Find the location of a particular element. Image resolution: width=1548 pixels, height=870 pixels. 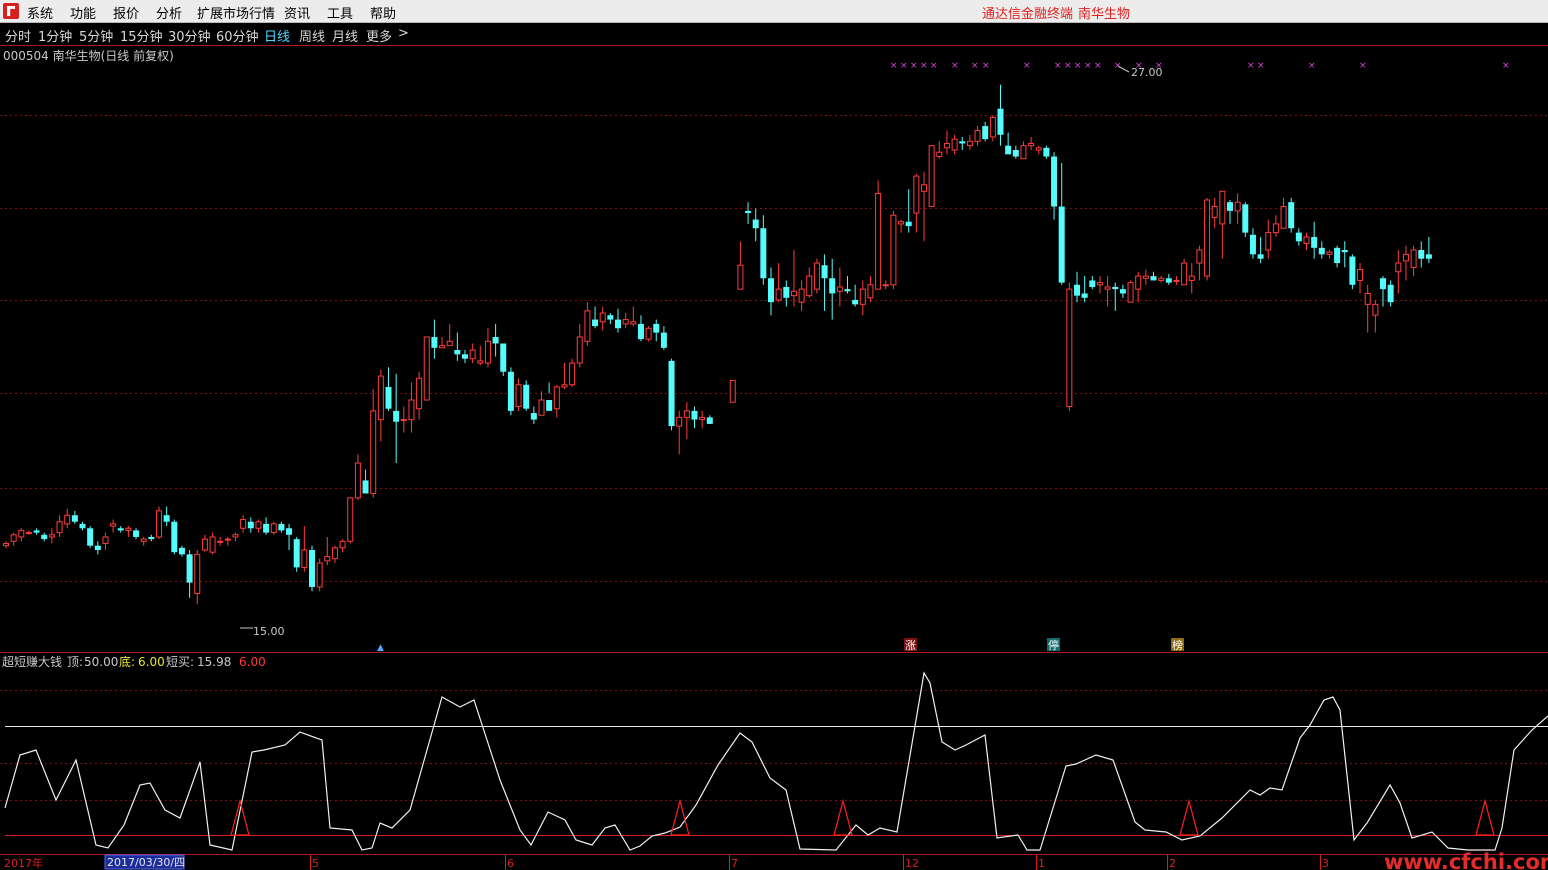

x-axis: 2017年 2017/03/30/四 5 6 7 12 1 2 3 is located at coordinates (666, 862).